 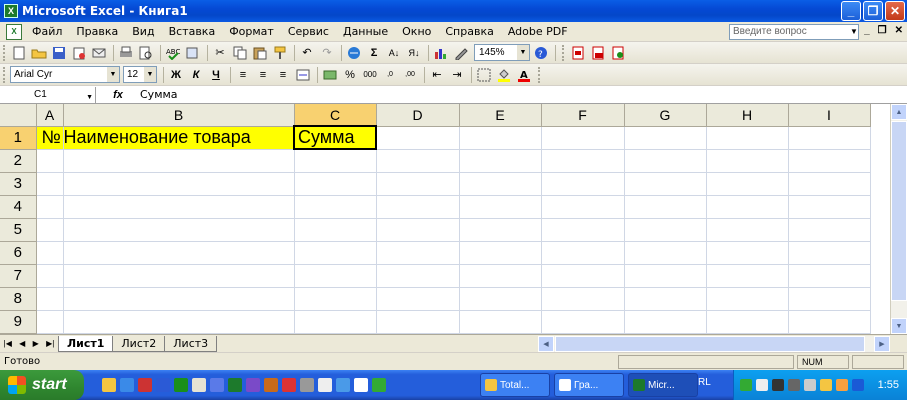 What do you see at coordinates (794, 32) in the screenshot?
I see `ask-question-input: Введите вопрос` at bounding box center [794, 32].